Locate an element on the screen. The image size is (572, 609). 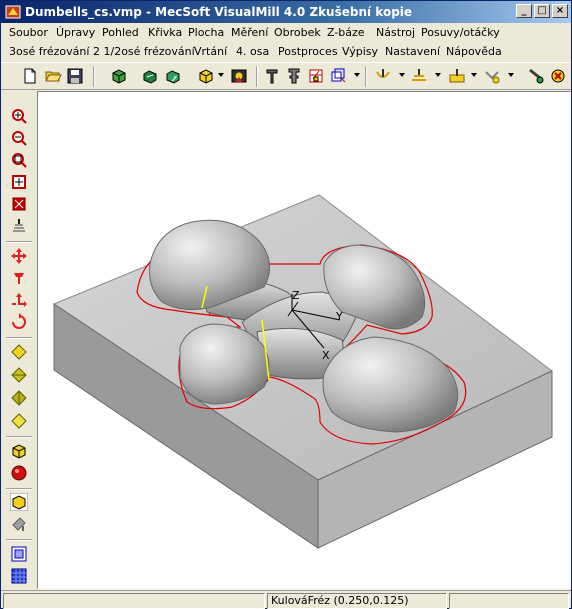
status-bar: KulováFréz (0.250,0.125) is located at coordinates (286, 599).